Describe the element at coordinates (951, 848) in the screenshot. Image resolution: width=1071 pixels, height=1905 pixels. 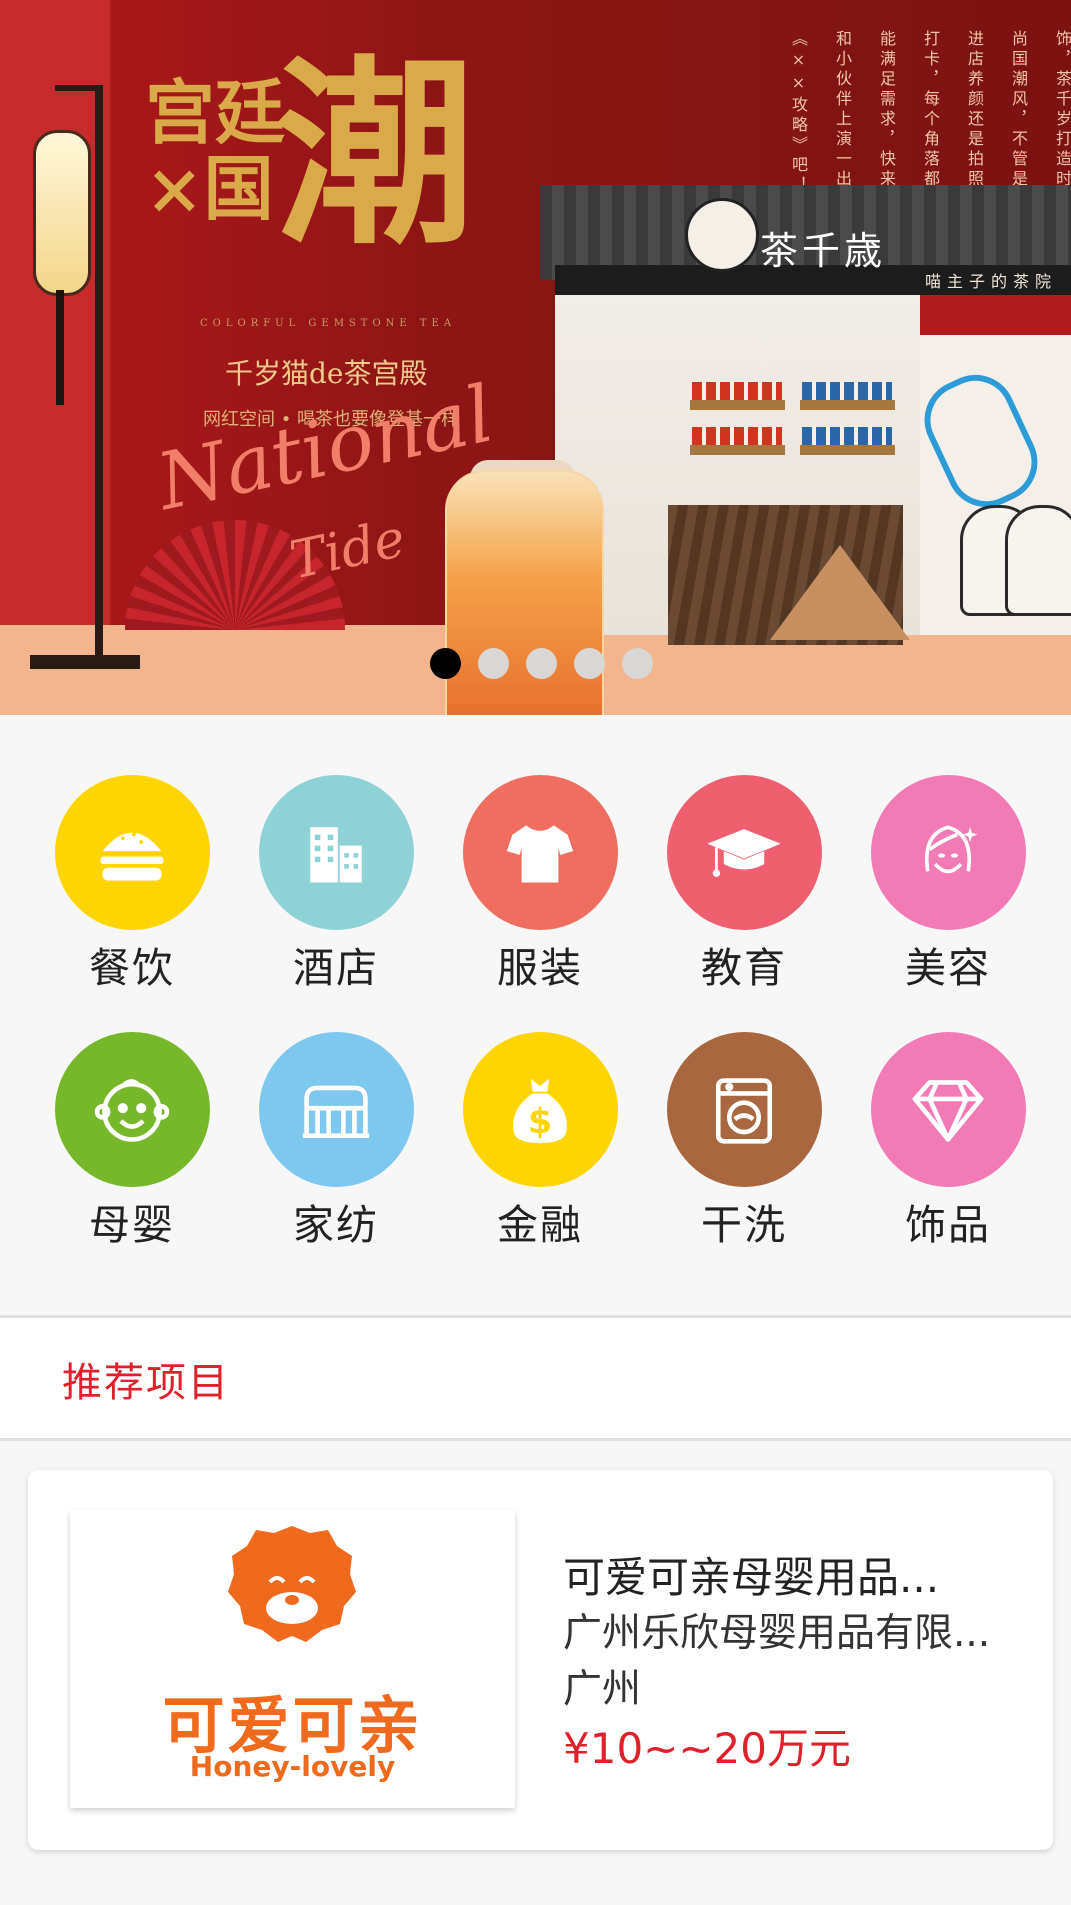
I see `woman-face-icon` at that location.